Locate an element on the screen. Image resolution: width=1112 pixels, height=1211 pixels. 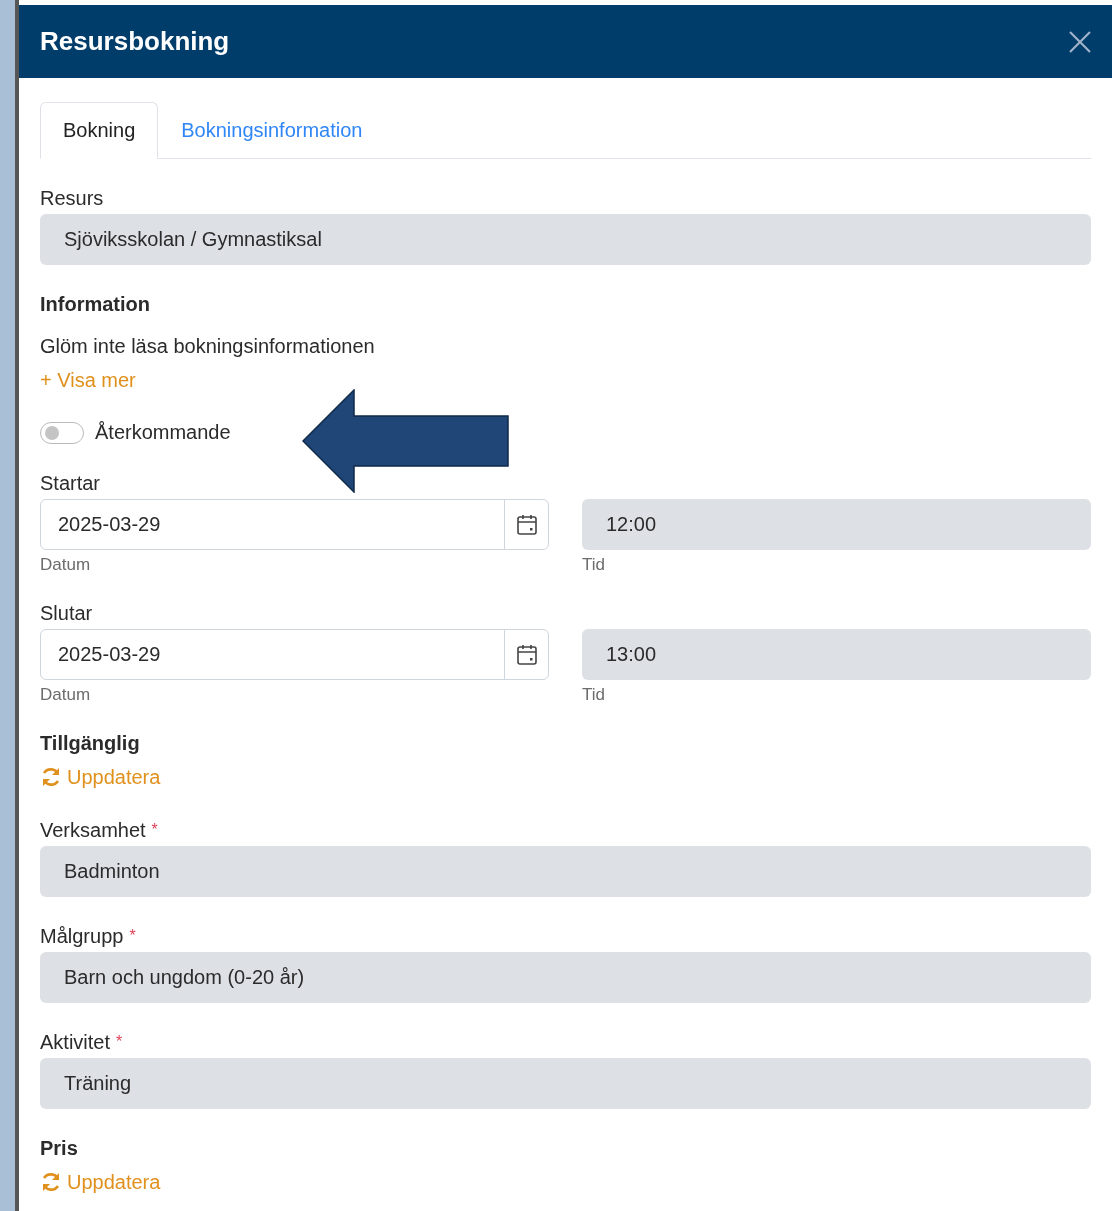
toggle-switch is located at coordinates (62, 432).